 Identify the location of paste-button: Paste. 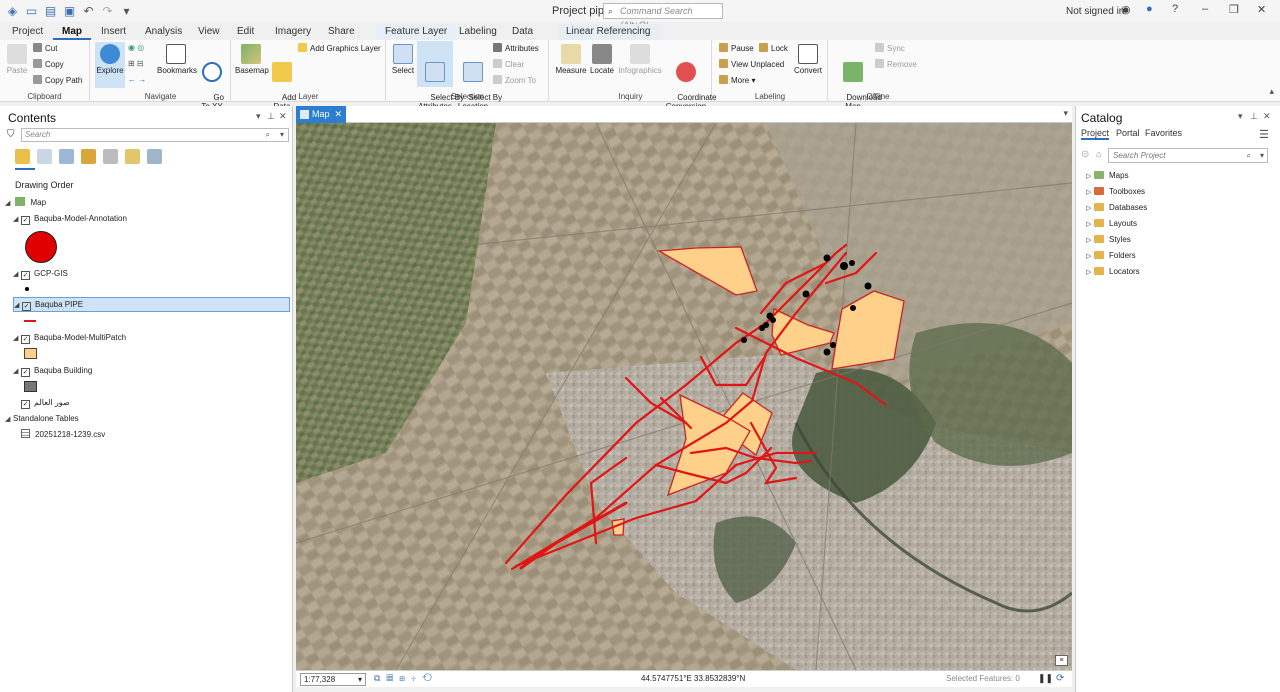
(17, 59).